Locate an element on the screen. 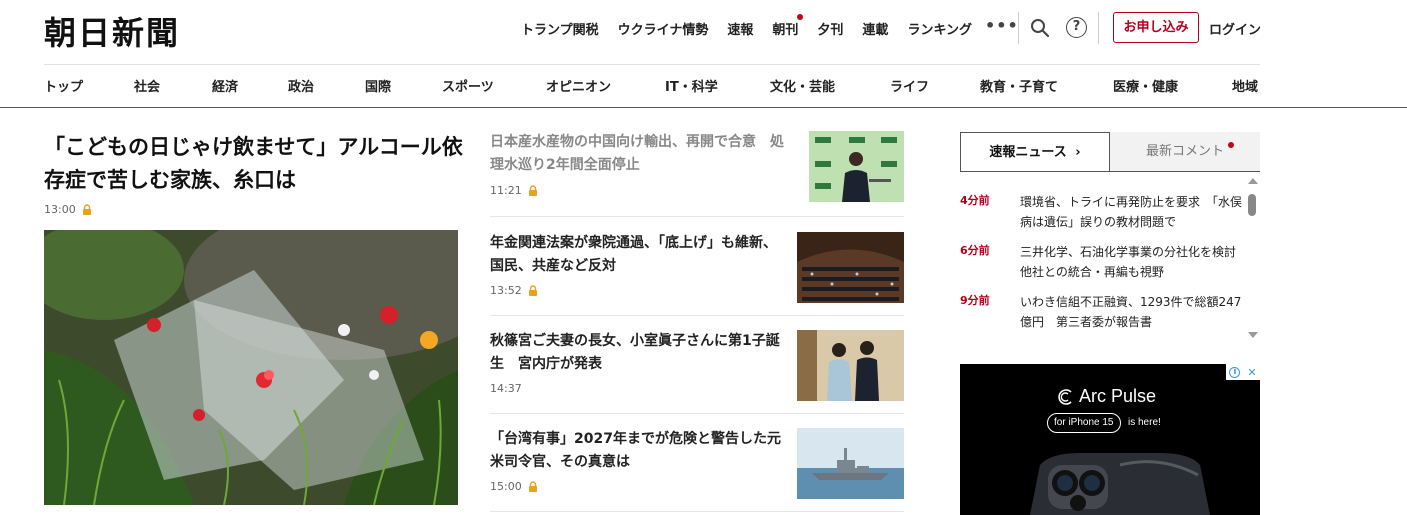 This screenshot has height=515, width=1407. tab-latest-comments: 最新コメント is located at coordinates (1185, 152).